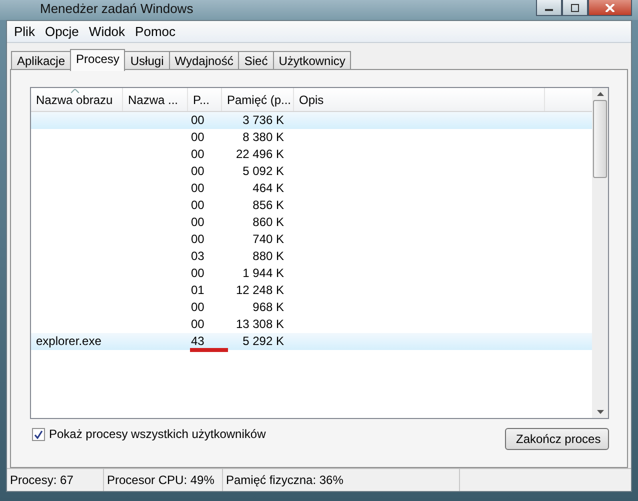 The width and height of the screenshot is (638, 501). Describe the element at coordinates (263, 341) in the screenshot. I see `table-cell-text: 5 292 K` at that location.